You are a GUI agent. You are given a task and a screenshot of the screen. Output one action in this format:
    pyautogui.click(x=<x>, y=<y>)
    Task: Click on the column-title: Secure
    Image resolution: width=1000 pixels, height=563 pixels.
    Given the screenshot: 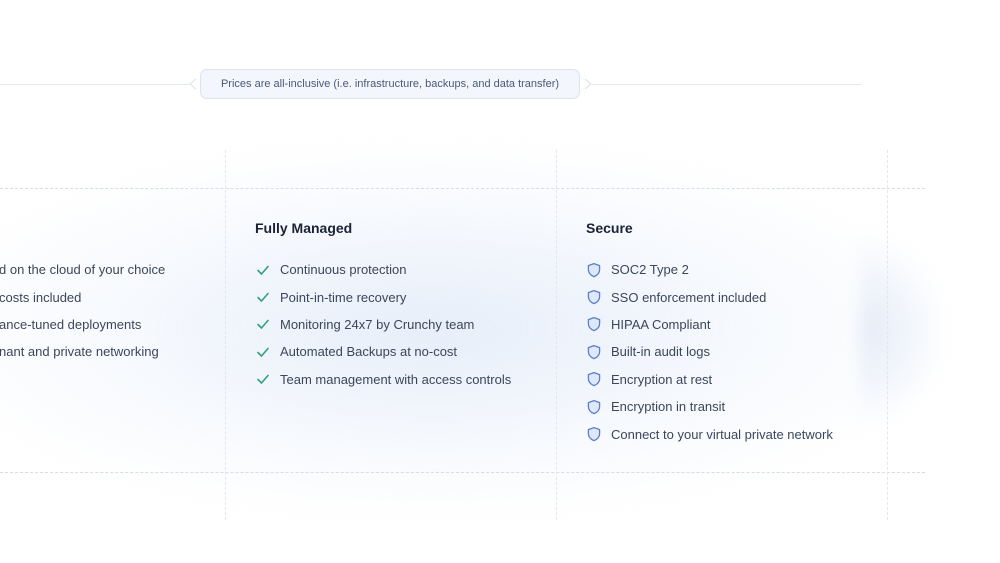 What is the action you would take?
    pyautogui.click(x=609, y=228)
    